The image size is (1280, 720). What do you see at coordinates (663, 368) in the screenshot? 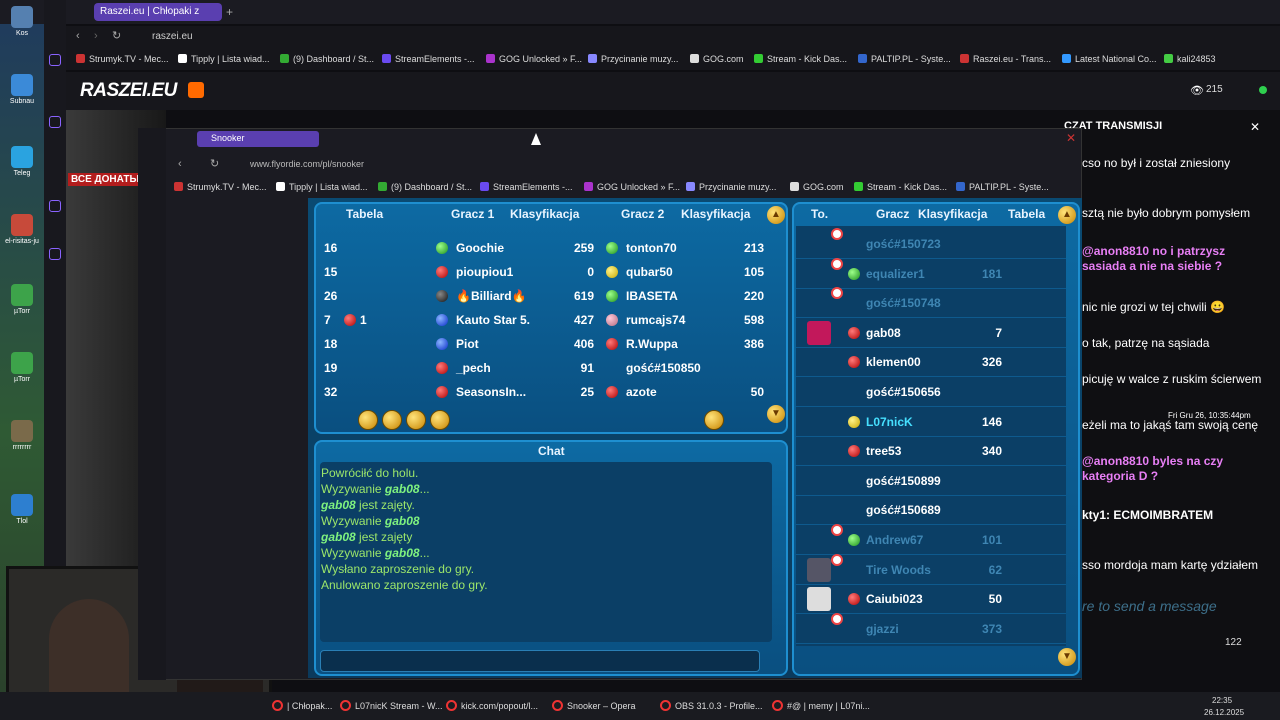
I see `player2-name: gość#150850` at bounding box center [663, 368].